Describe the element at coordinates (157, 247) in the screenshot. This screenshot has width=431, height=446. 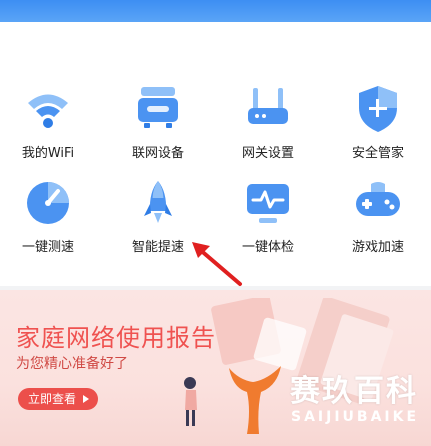
I see `tile-label: 智能提速` at that location.